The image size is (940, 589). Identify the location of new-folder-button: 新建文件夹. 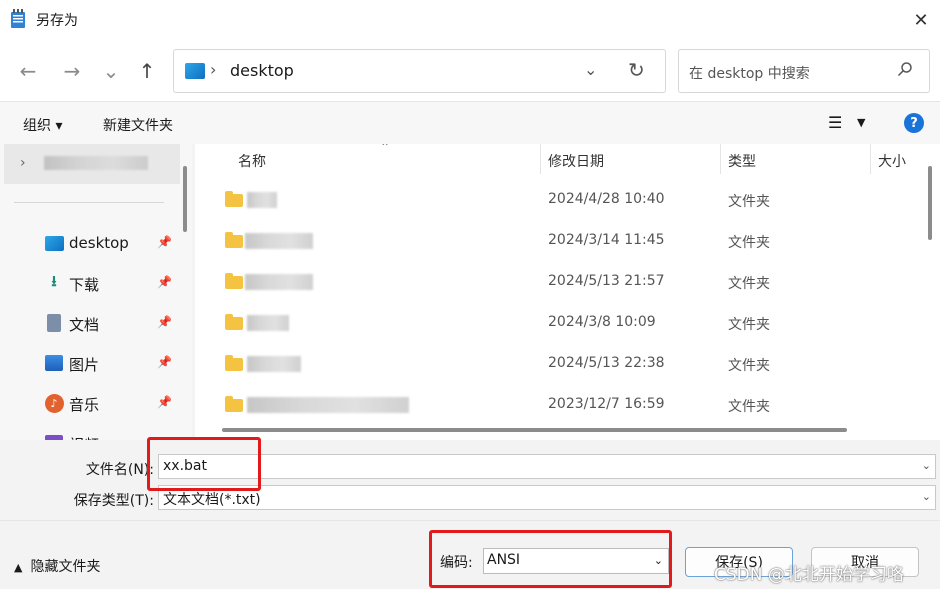
(138, 125).